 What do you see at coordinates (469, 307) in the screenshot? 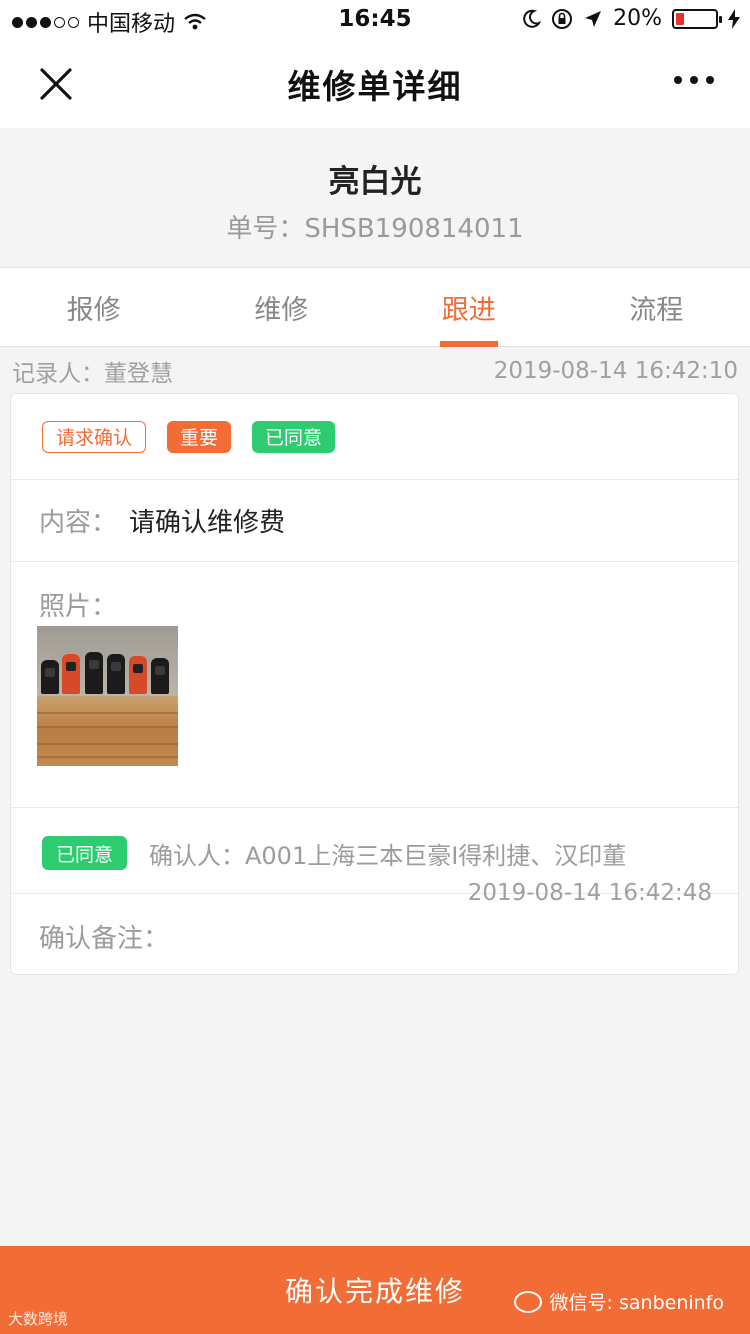
I see `tab-follow-up: 跟进` at bounding box center [469, 307].